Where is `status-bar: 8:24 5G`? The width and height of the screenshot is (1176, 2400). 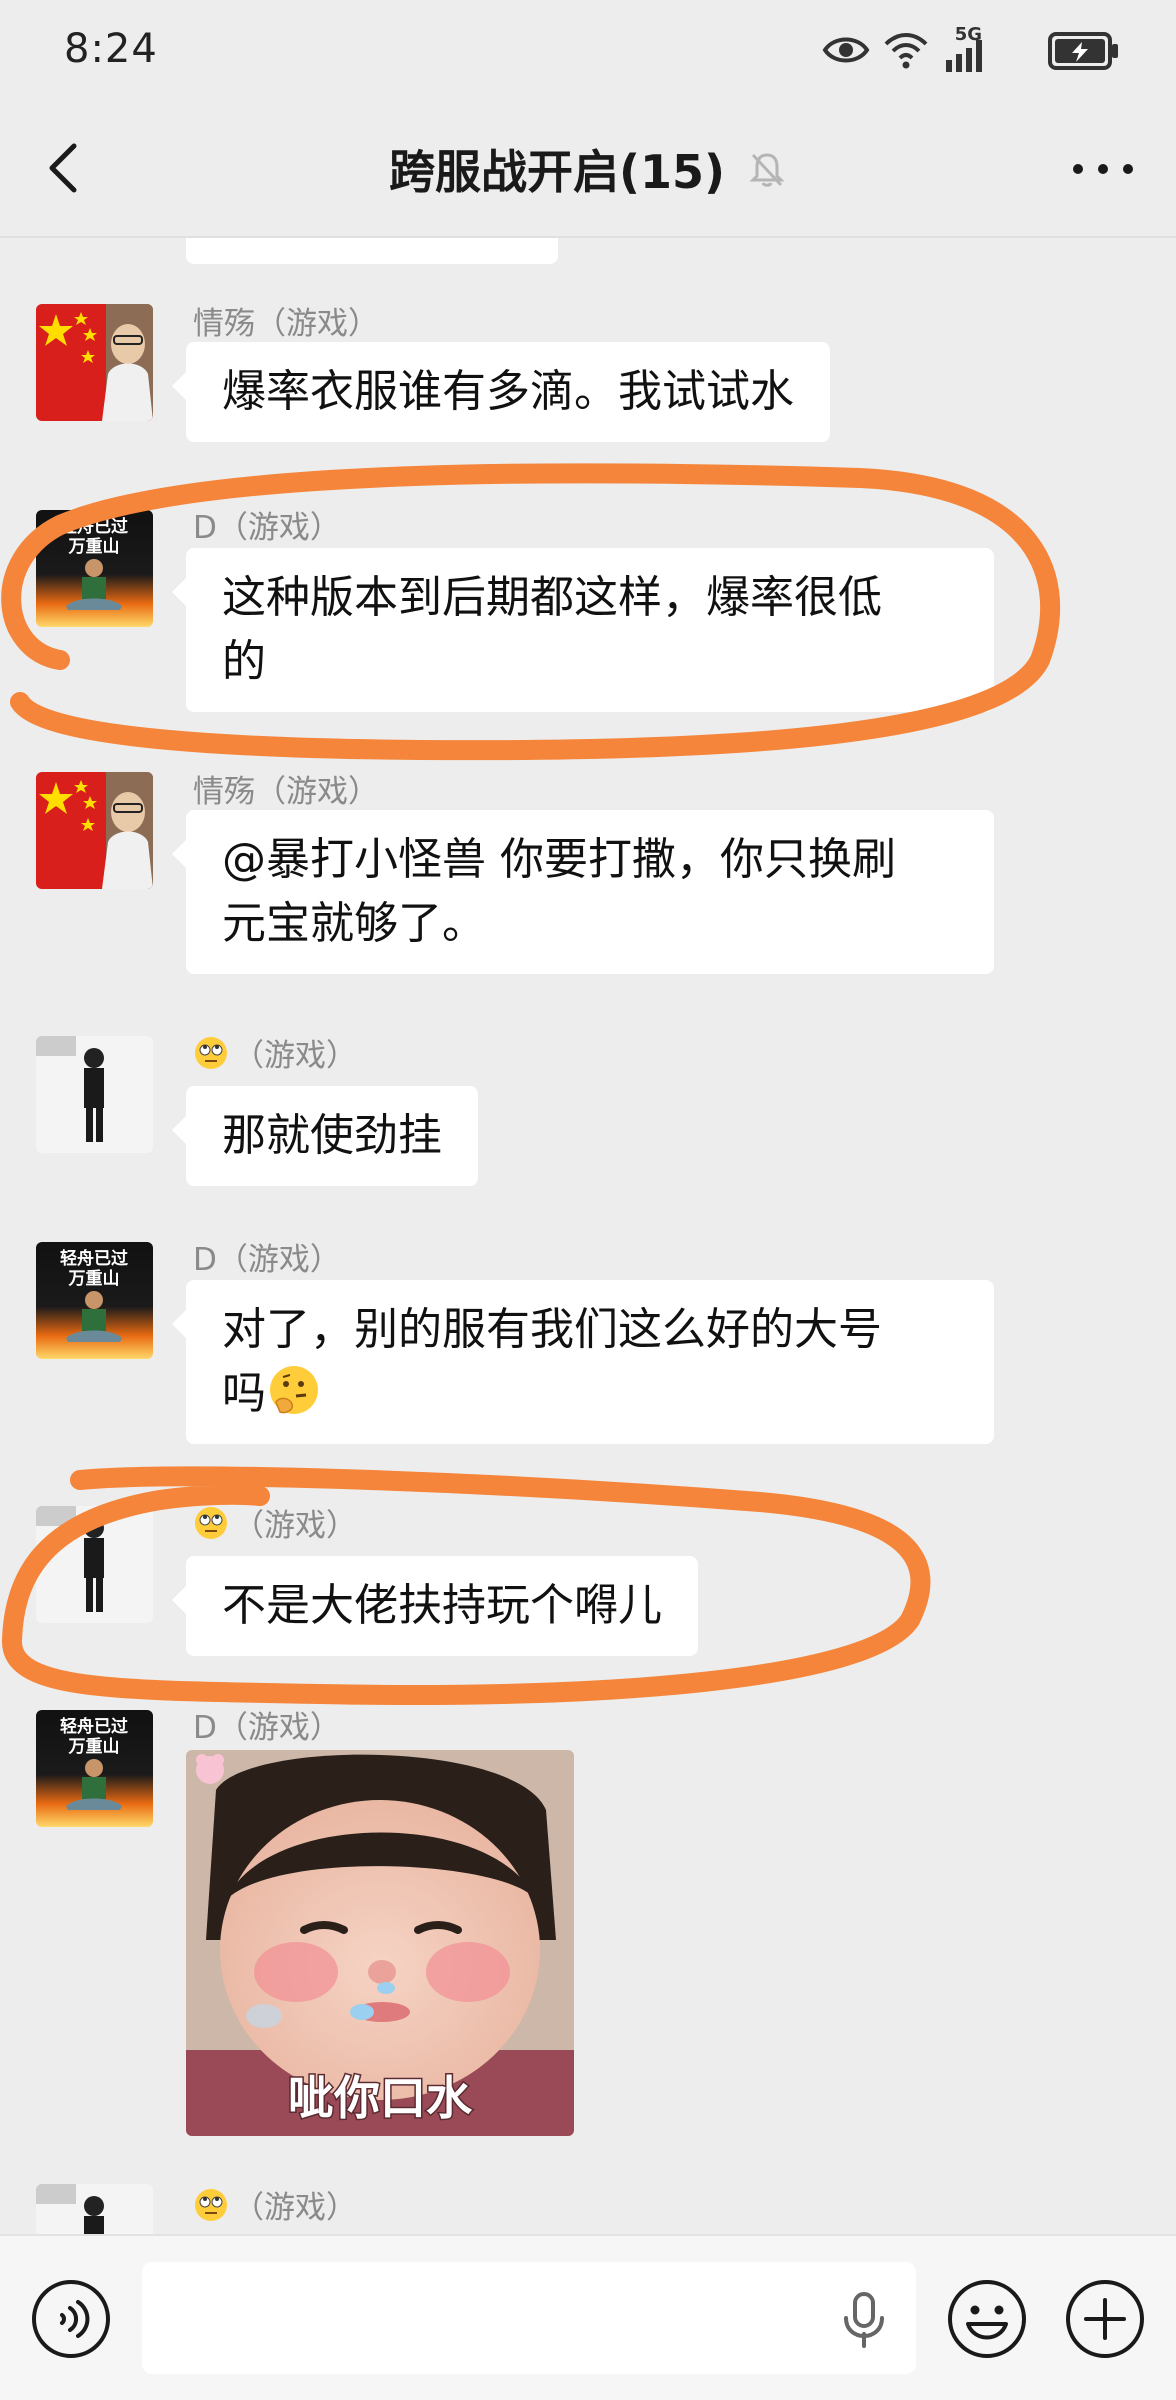
status-bar: 8:24 5G is located at coordinates (588, 50).